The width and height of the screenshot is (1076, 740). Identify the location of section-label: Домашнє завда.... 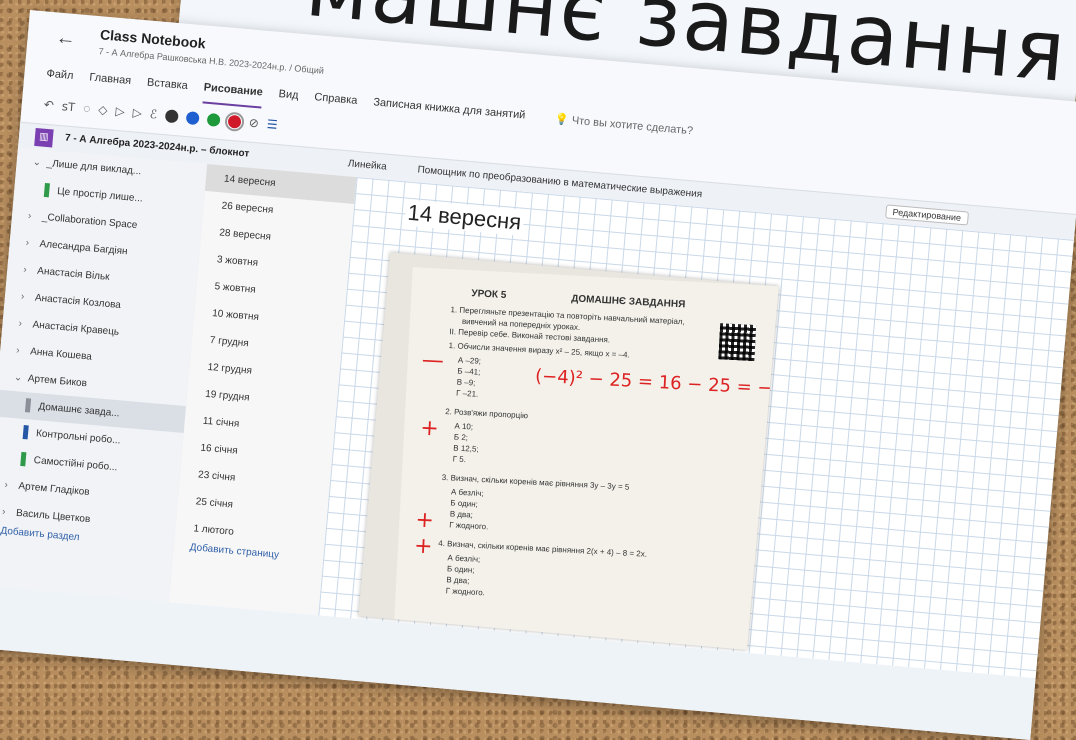
(79, 410).